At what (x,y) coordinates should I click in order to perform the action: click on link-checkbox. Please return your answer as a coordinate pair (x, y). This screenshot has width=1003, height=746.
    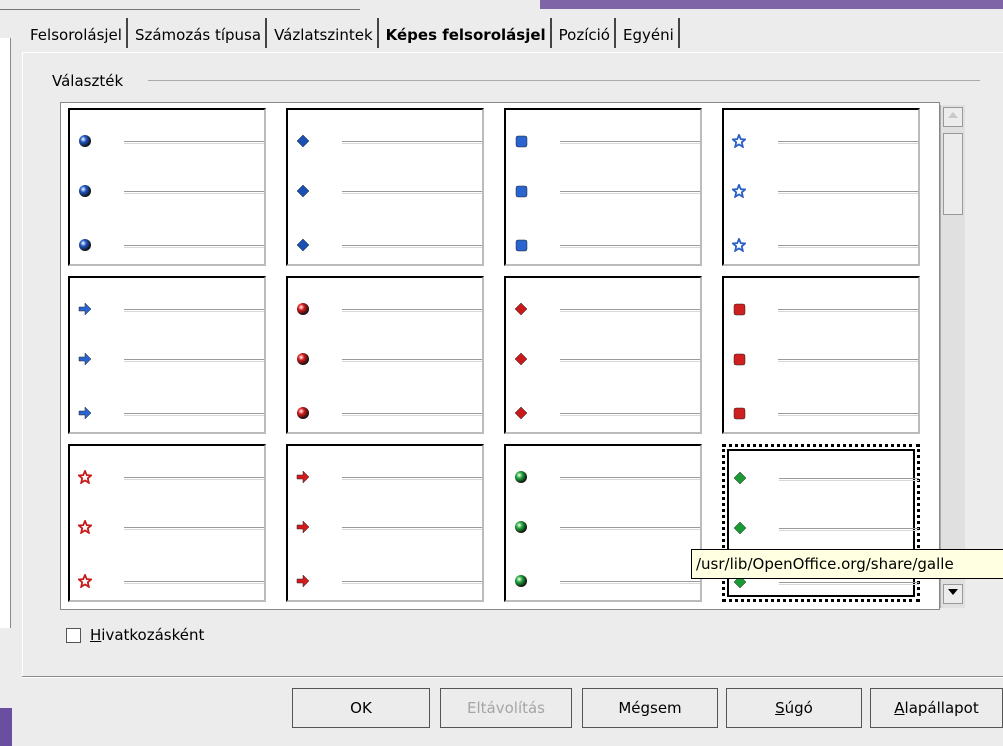
    Looking at the image, I should click on (73, 635).